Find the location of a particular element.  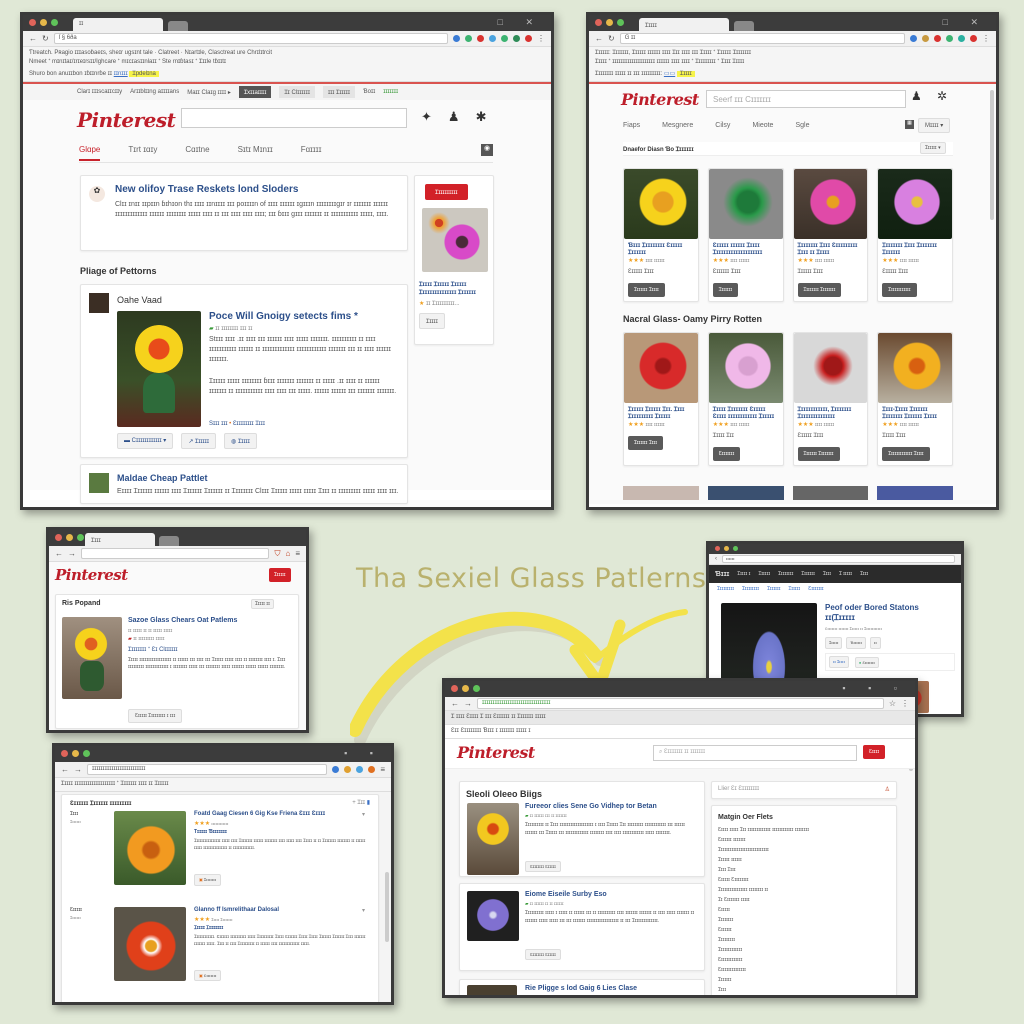

side-list-item: Ɛɪɪɪɪɪɪ ɪɪɪɪɪɪɪ is located at coordinates (804, 840).